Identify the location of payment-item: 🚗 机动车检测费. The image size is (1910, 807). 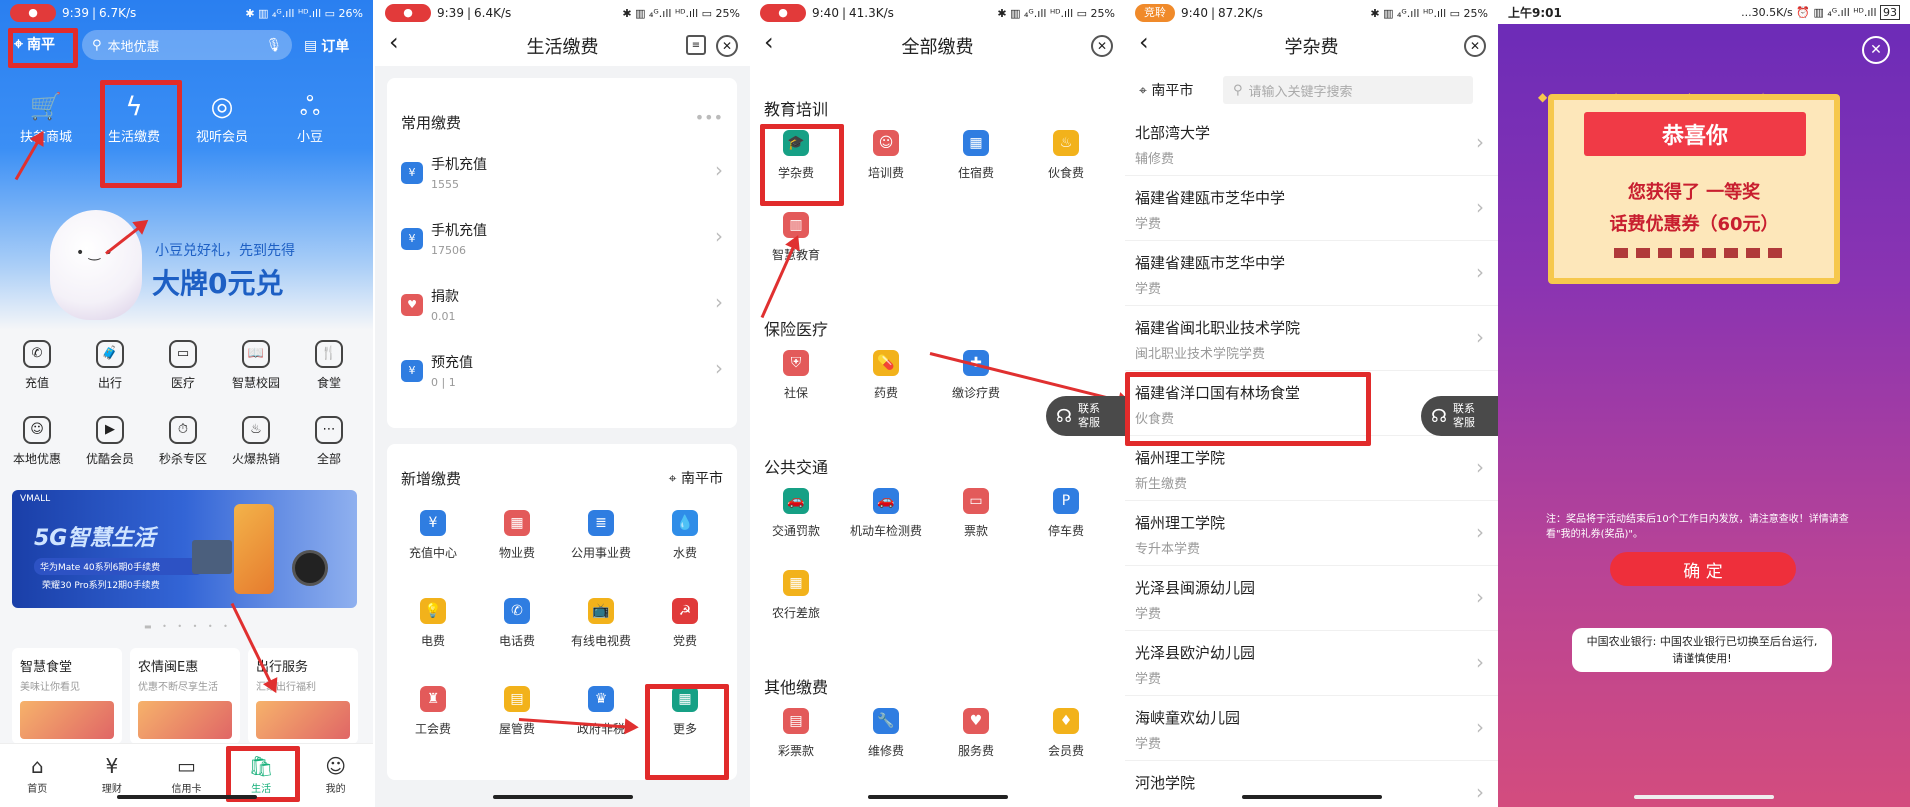
(886, 513).